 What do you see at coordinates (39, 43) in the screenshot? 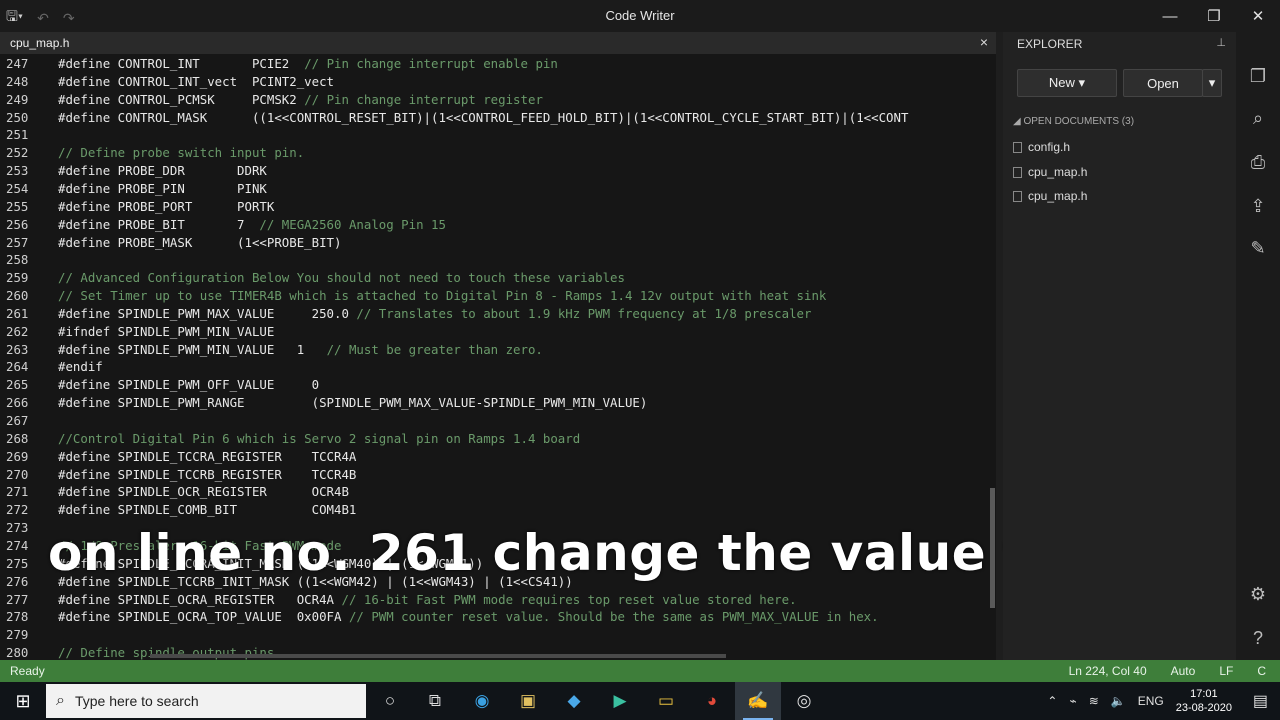
I see `tab-cpu-map: cpu_map.h` at bounding box center [39, 43].